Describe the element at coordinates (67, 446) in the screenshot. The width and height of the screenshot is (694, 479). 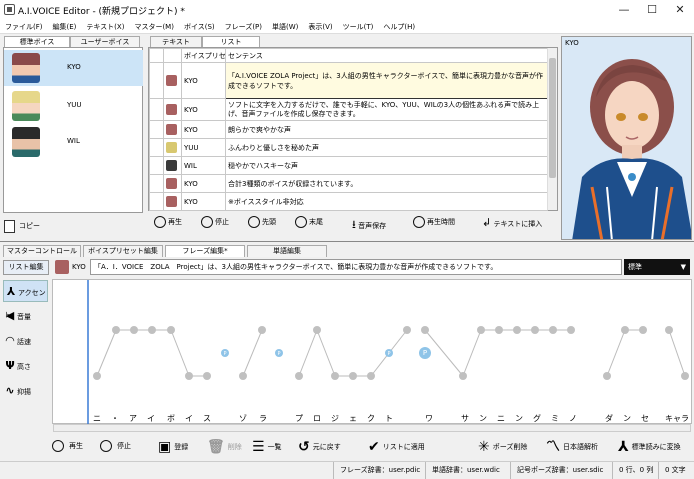
I see `editor-play-button: 再生` at that location.